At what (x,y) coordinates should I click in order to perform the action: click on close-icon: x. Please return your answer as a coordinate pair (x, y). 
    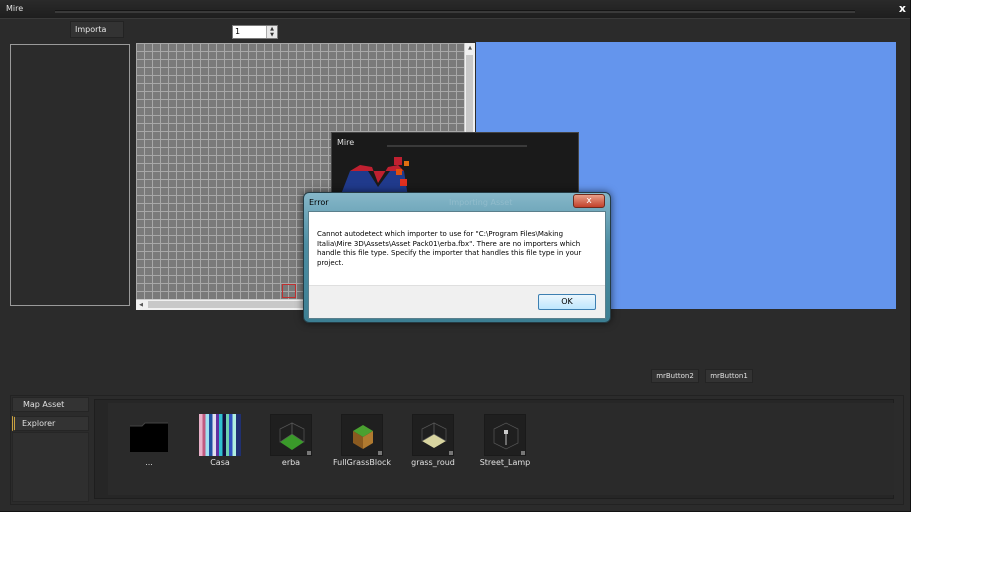
    Looking at the image, I should click on (902, 8).